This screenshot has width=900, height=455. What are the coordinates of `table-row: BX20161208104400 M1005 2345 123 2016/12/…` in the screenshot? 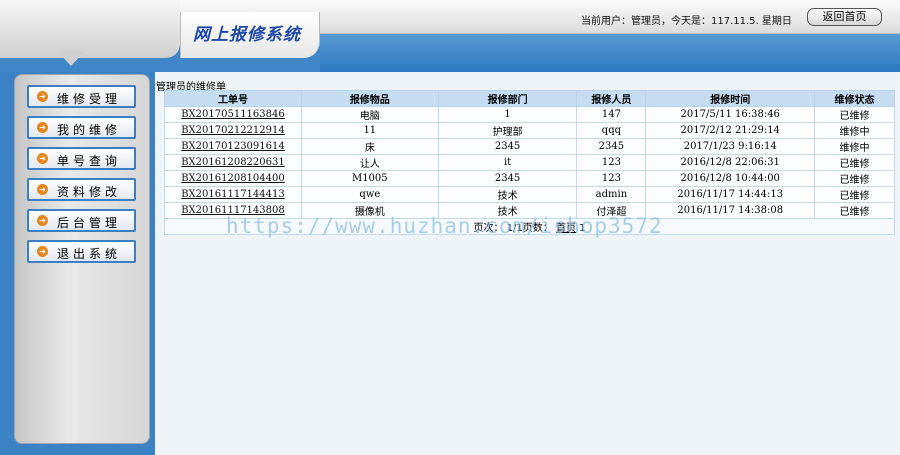 It's located at (529, 178).